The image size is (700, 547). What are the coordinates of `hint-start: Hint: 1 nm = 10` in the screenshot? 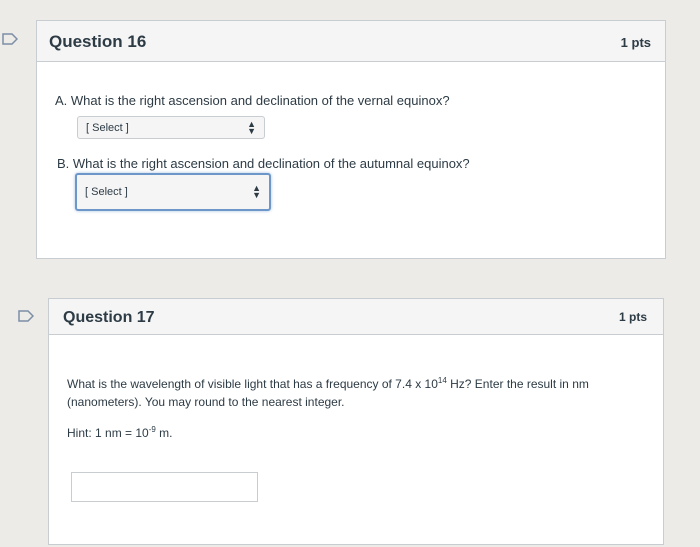 It's located at (108, 433).